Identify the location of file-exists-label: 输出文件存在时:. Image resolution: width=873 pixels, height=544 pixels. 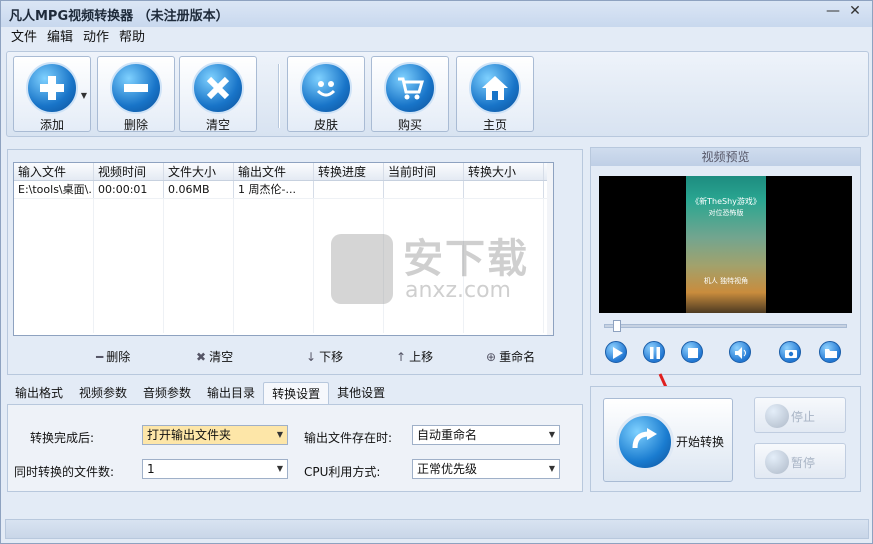
(348, 438).